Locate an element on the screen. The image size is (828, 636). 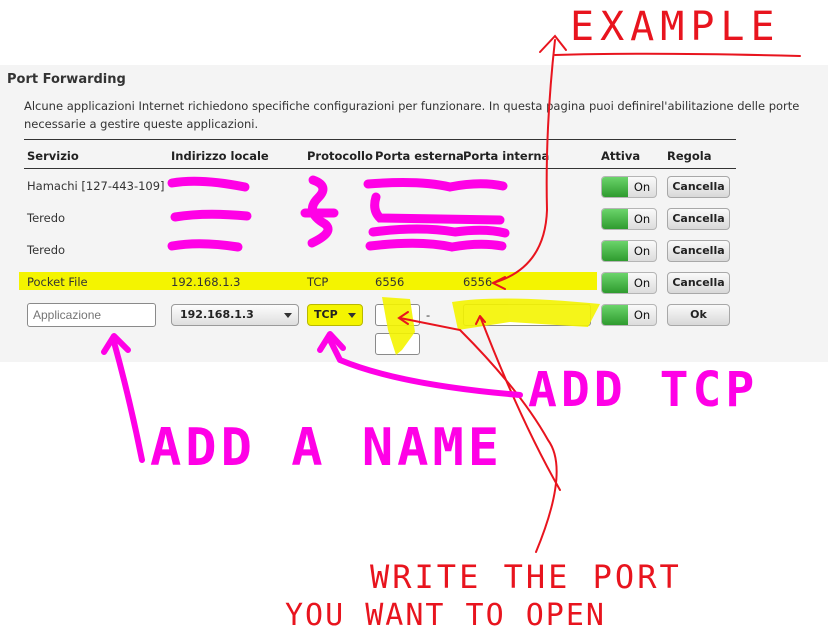
annotation-example: EXAMPLE is located at coordinates (675, 27).